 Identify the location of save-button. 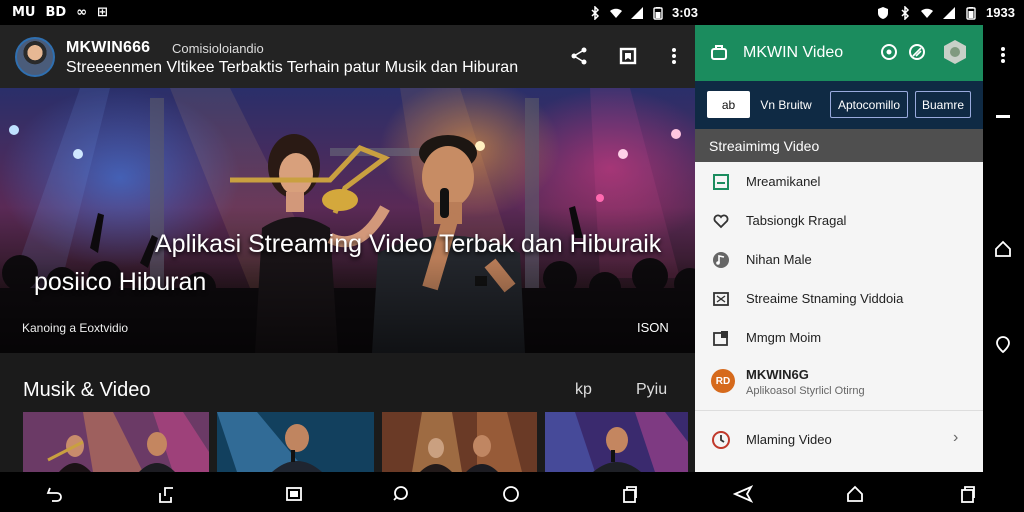
(628, 56).